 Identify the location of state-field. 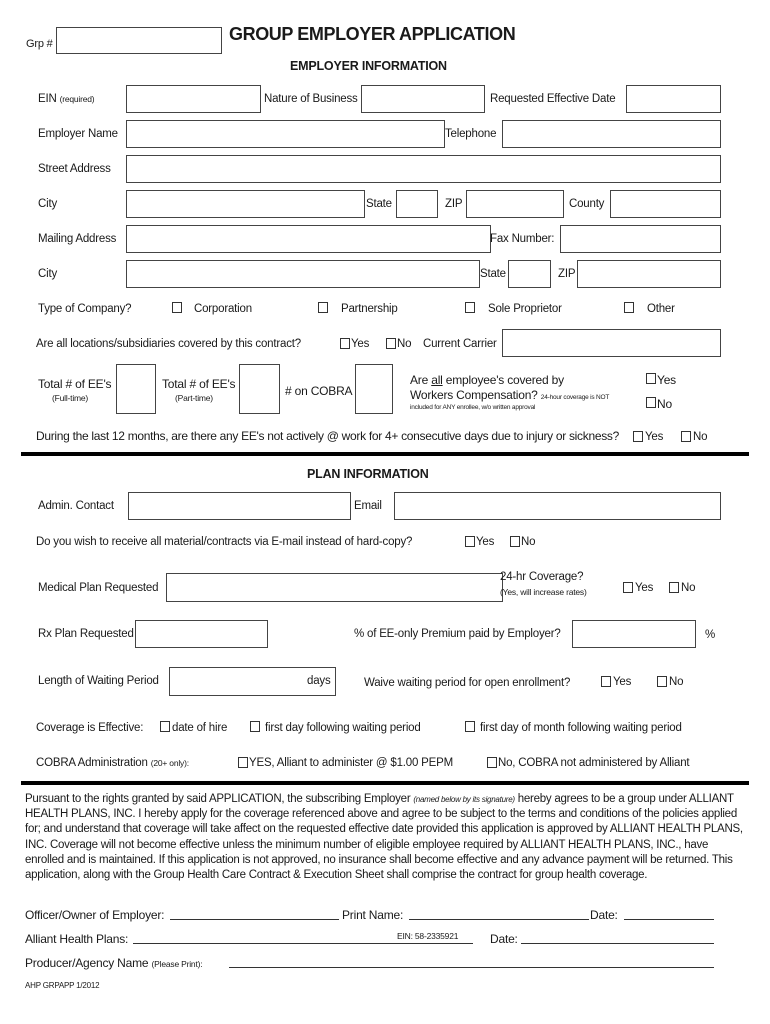
(417, 204).